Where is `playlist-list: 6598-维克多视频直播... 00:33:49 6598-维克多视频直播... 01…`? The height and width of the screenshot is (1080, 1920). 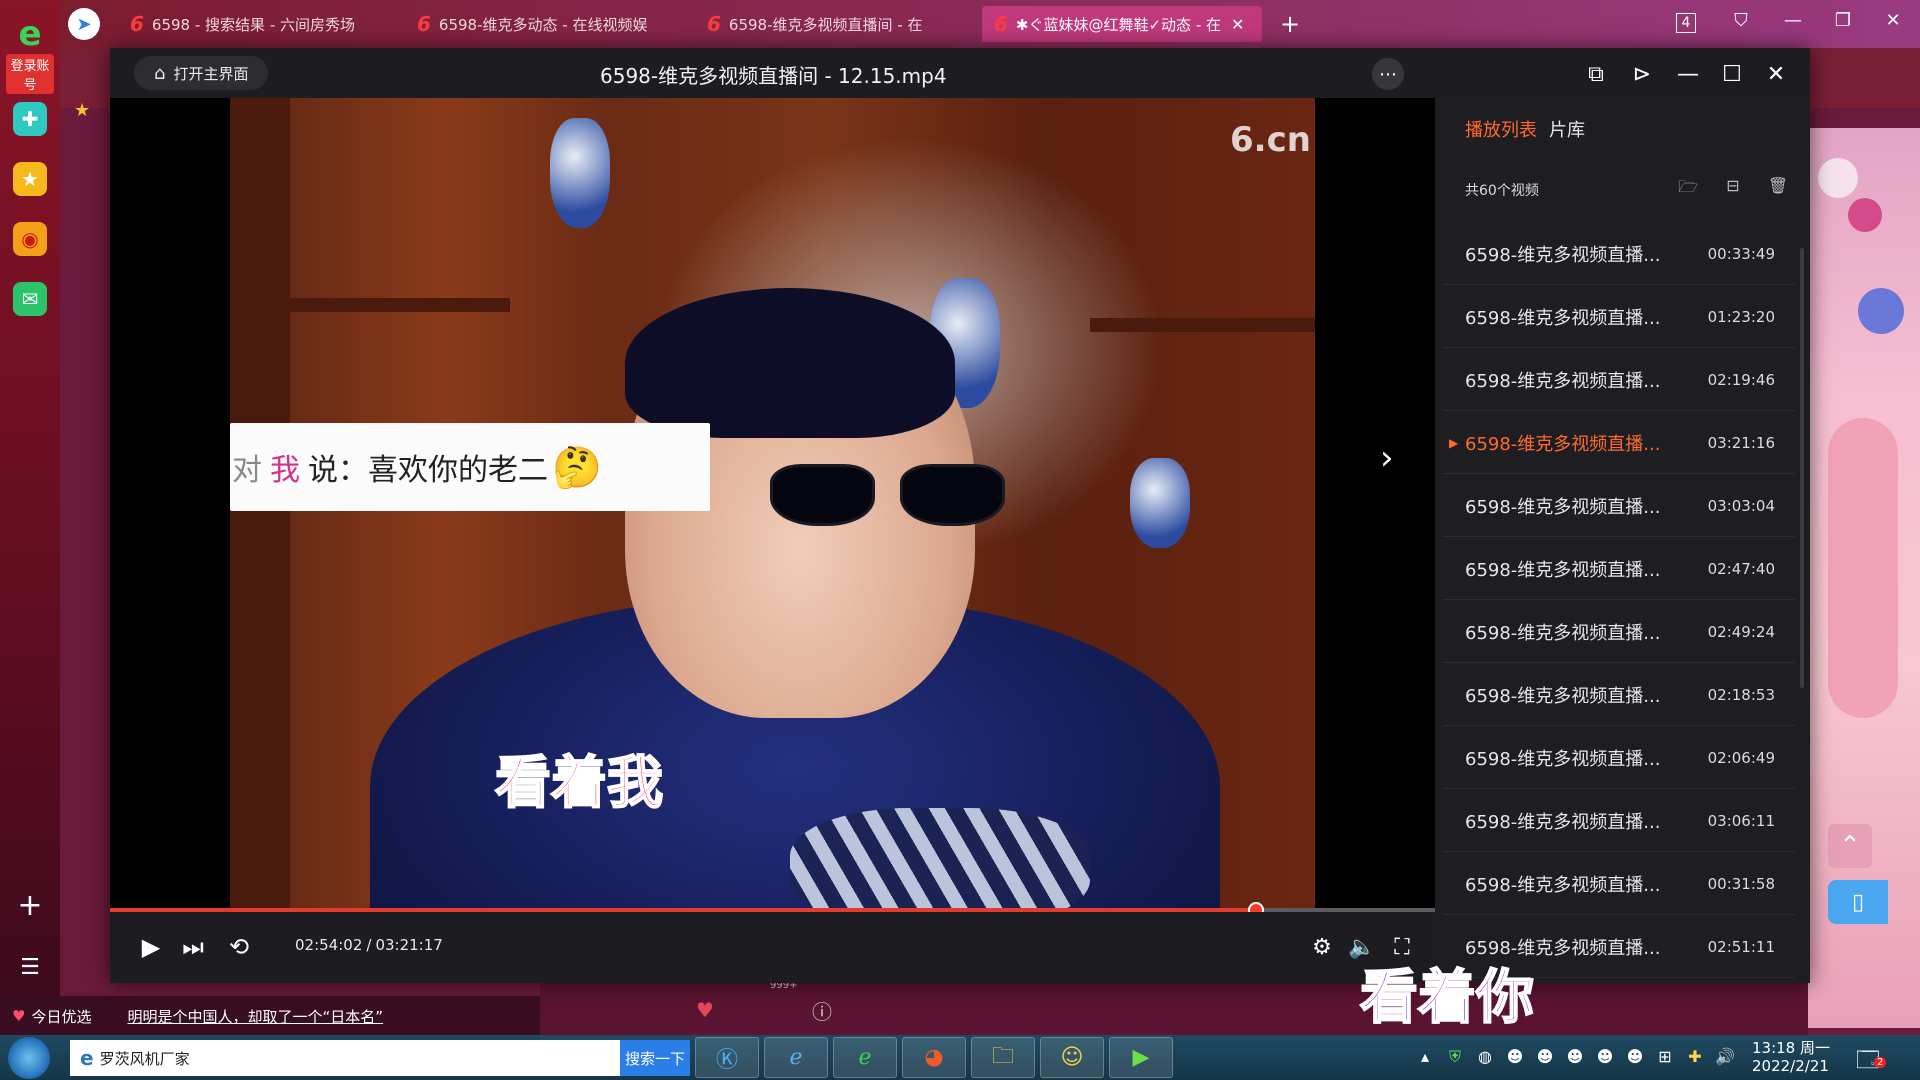
playlist-list: 6598-维克多视频直播... 00:33:49 6598-维克多视频直播... 01… is located at coordinates (1622, 598).